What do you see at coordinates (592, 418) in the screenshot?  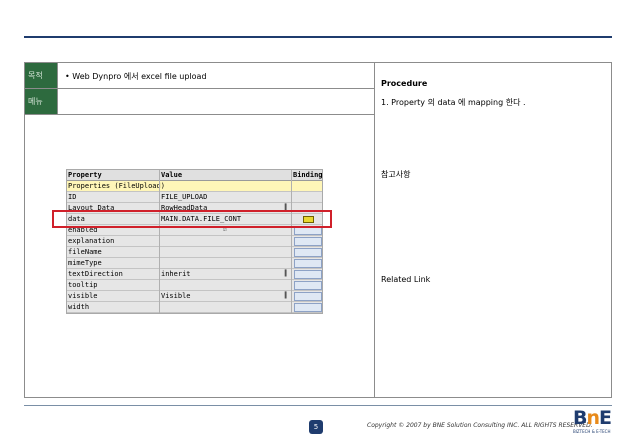 I see `logo-letters: BnE` at bounding box center [592, 418].